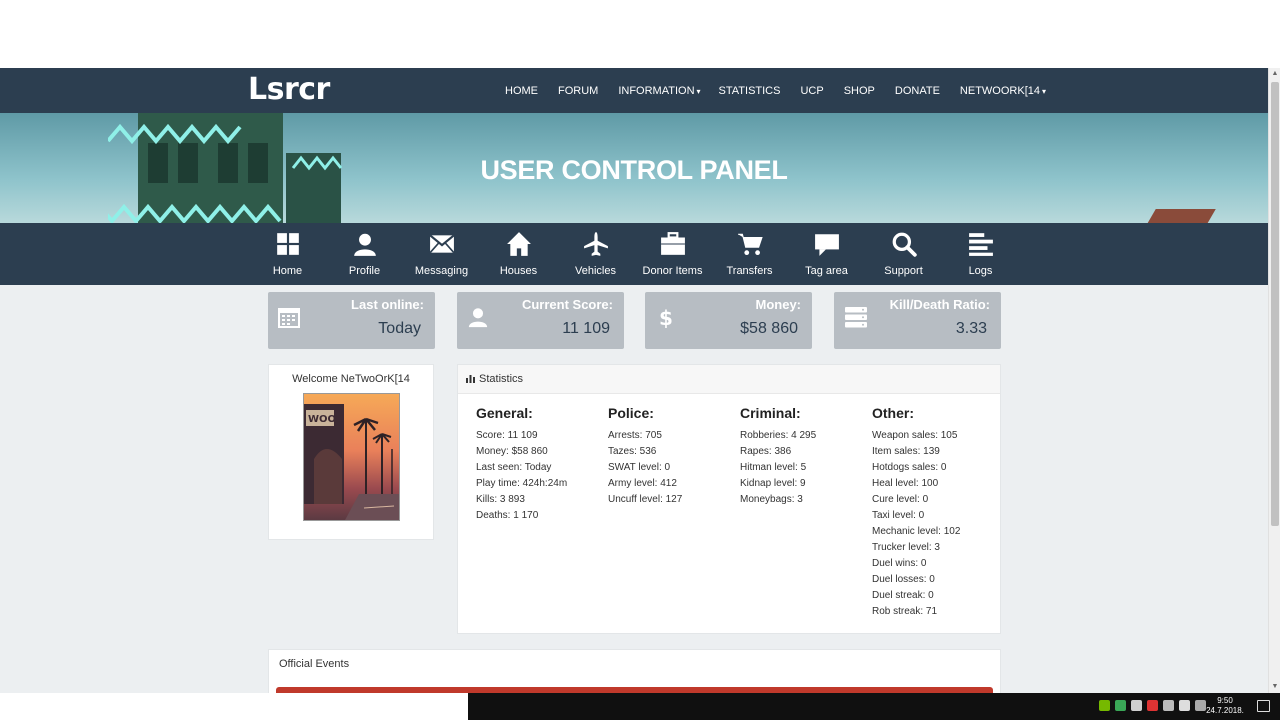 The height and width of the screenshot is (720, 1280). I want to click on ucp-item-support: Support, so click(903, 254).